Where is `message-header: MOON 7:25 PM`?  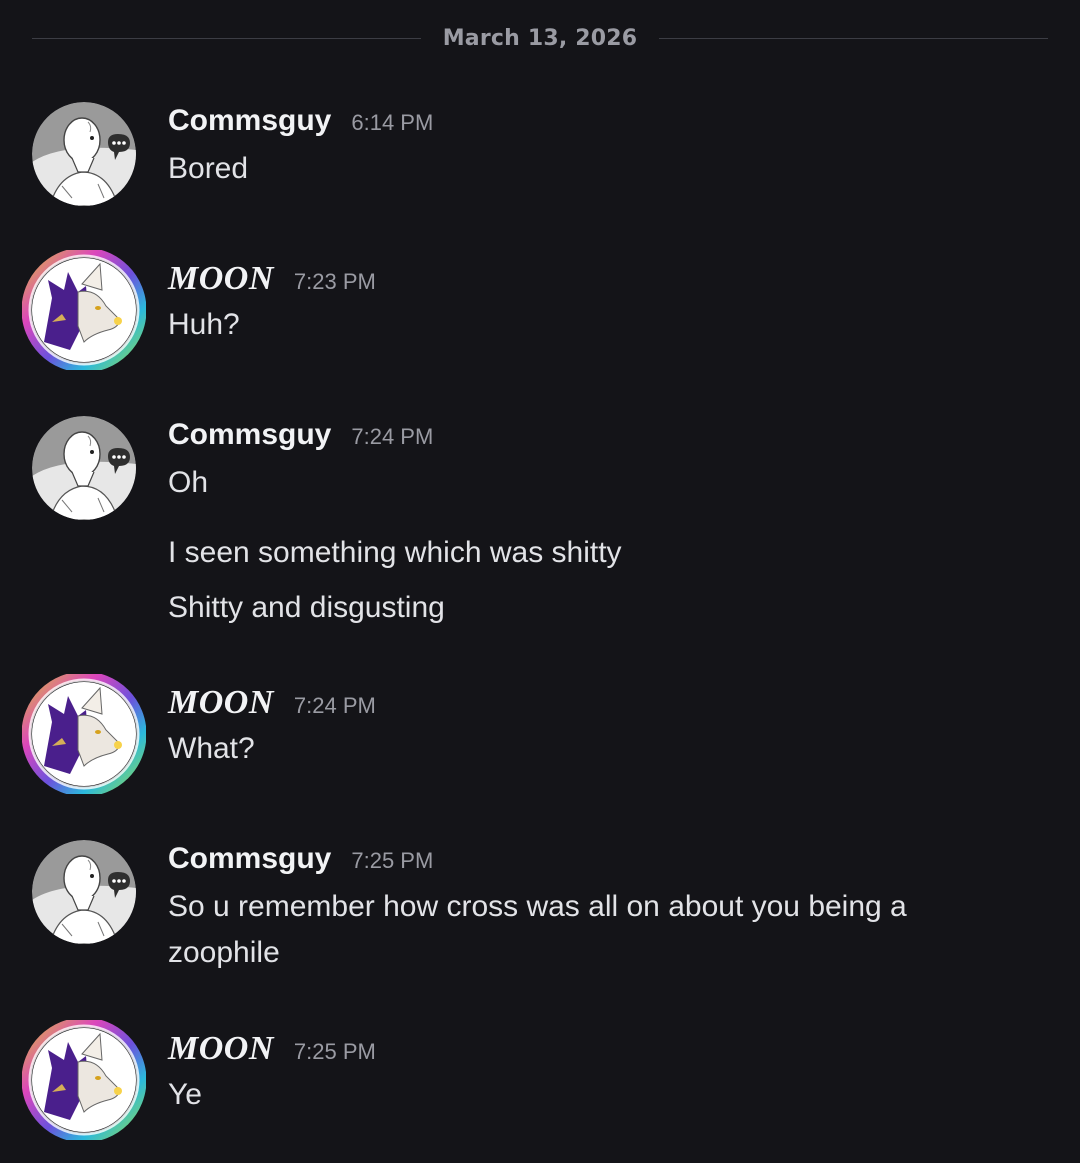
message-header: MOON 7:25 PM is located at coordinates (608, 1051).